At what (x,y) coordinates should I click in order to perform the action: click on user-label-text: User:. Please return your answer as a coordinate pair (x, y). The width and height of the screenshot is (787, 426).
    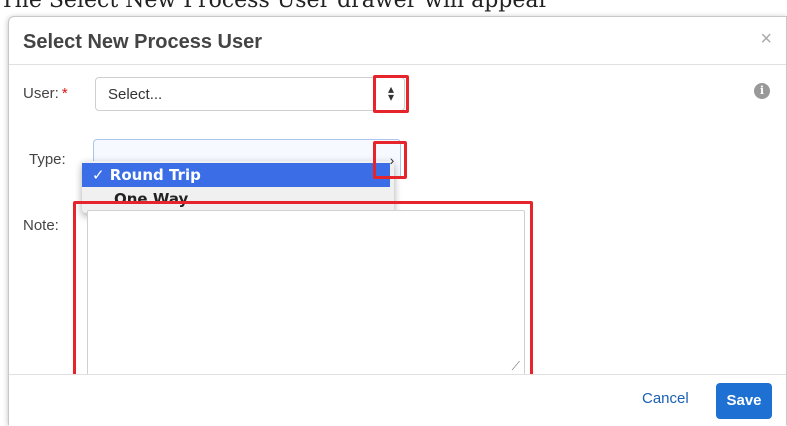
    Looking at the image, I should click on (41, 93).